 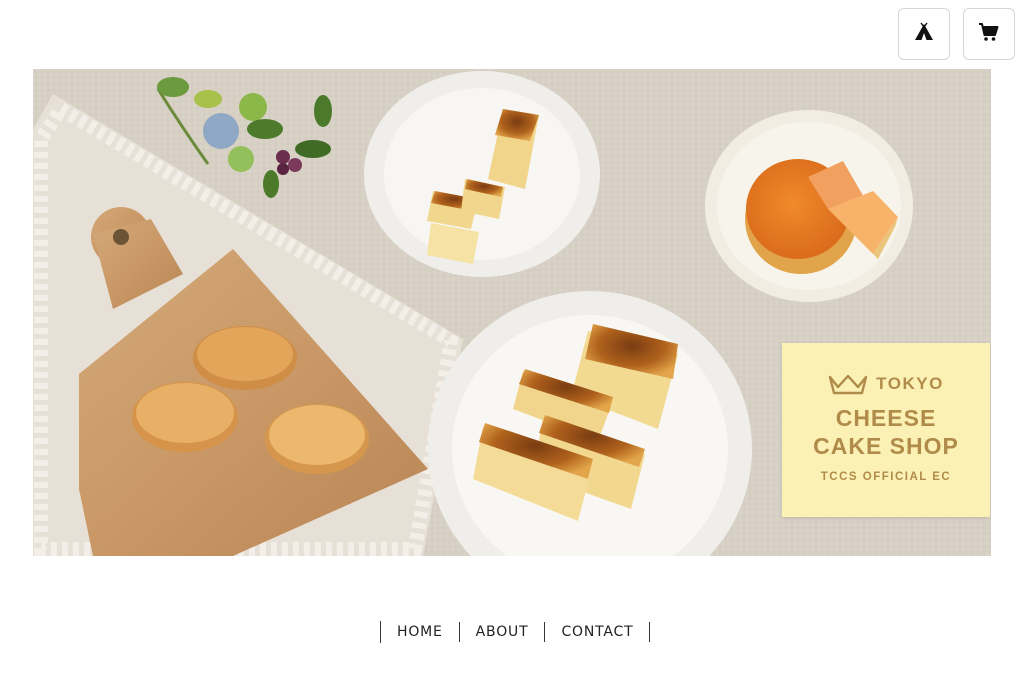 I want to click on tent-icon, so click(x=924, y=34).